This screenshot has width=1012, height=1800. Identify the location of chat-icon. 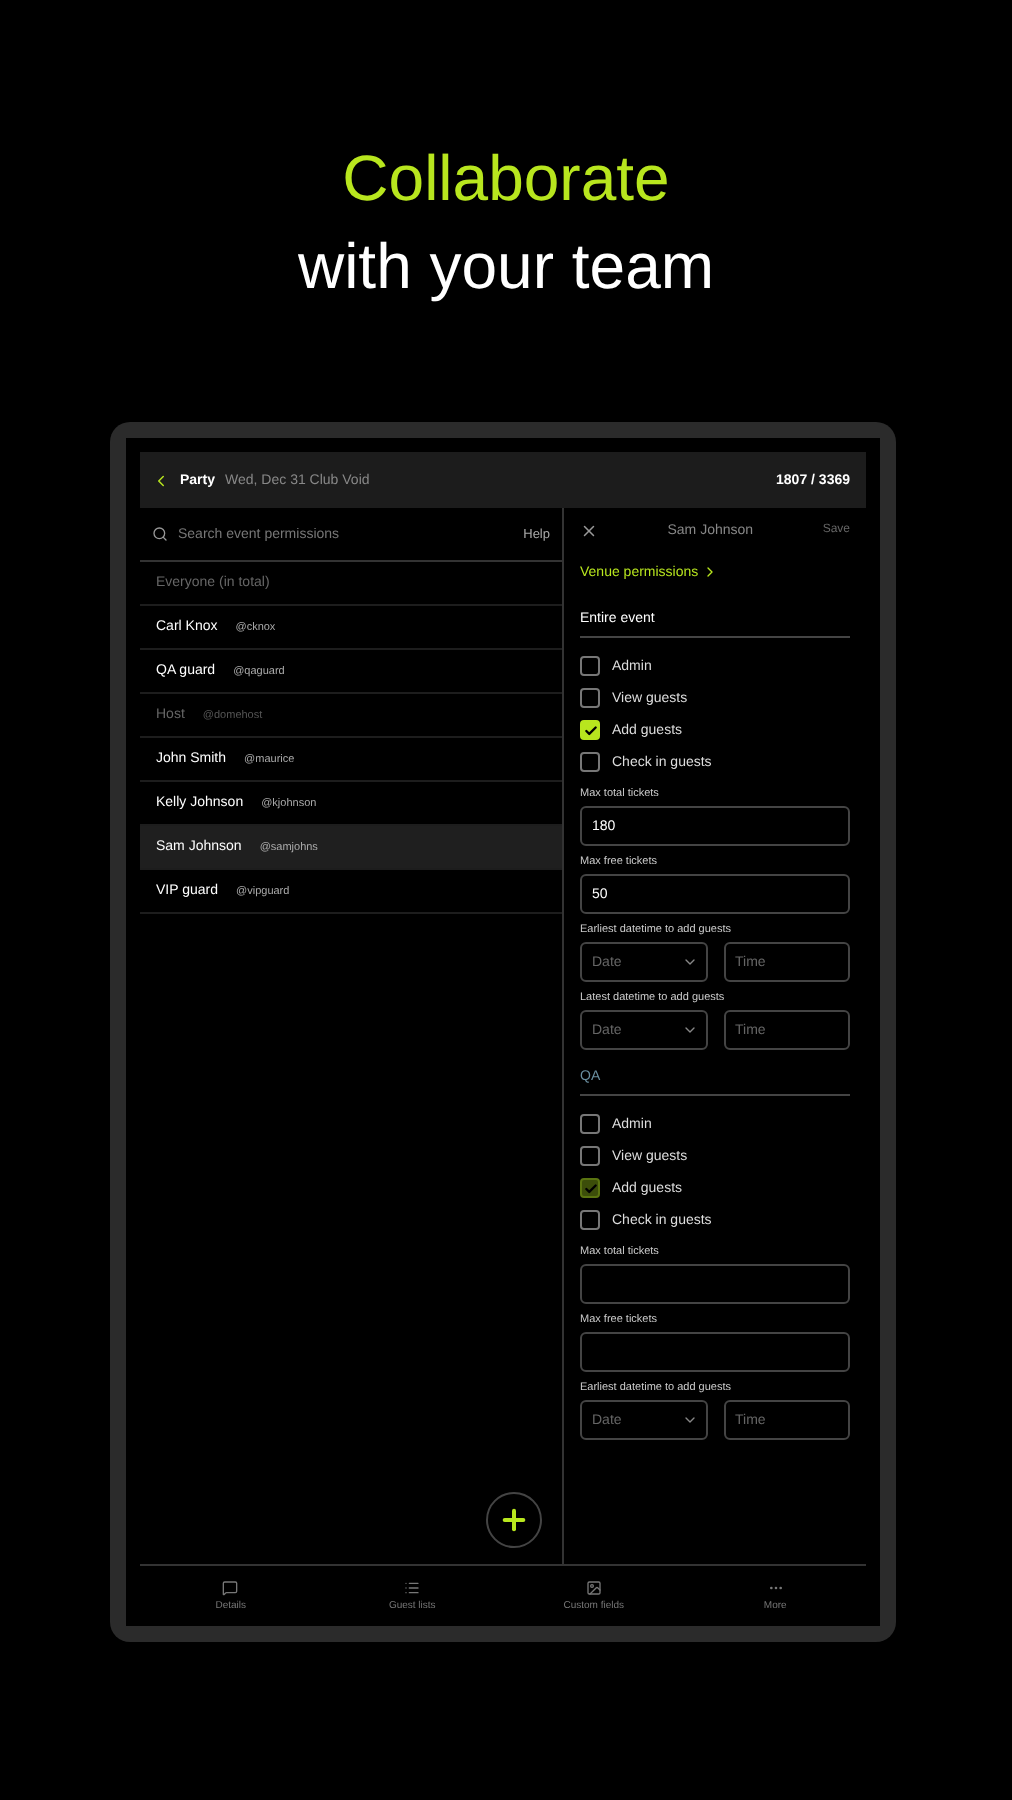
(230, 1588).